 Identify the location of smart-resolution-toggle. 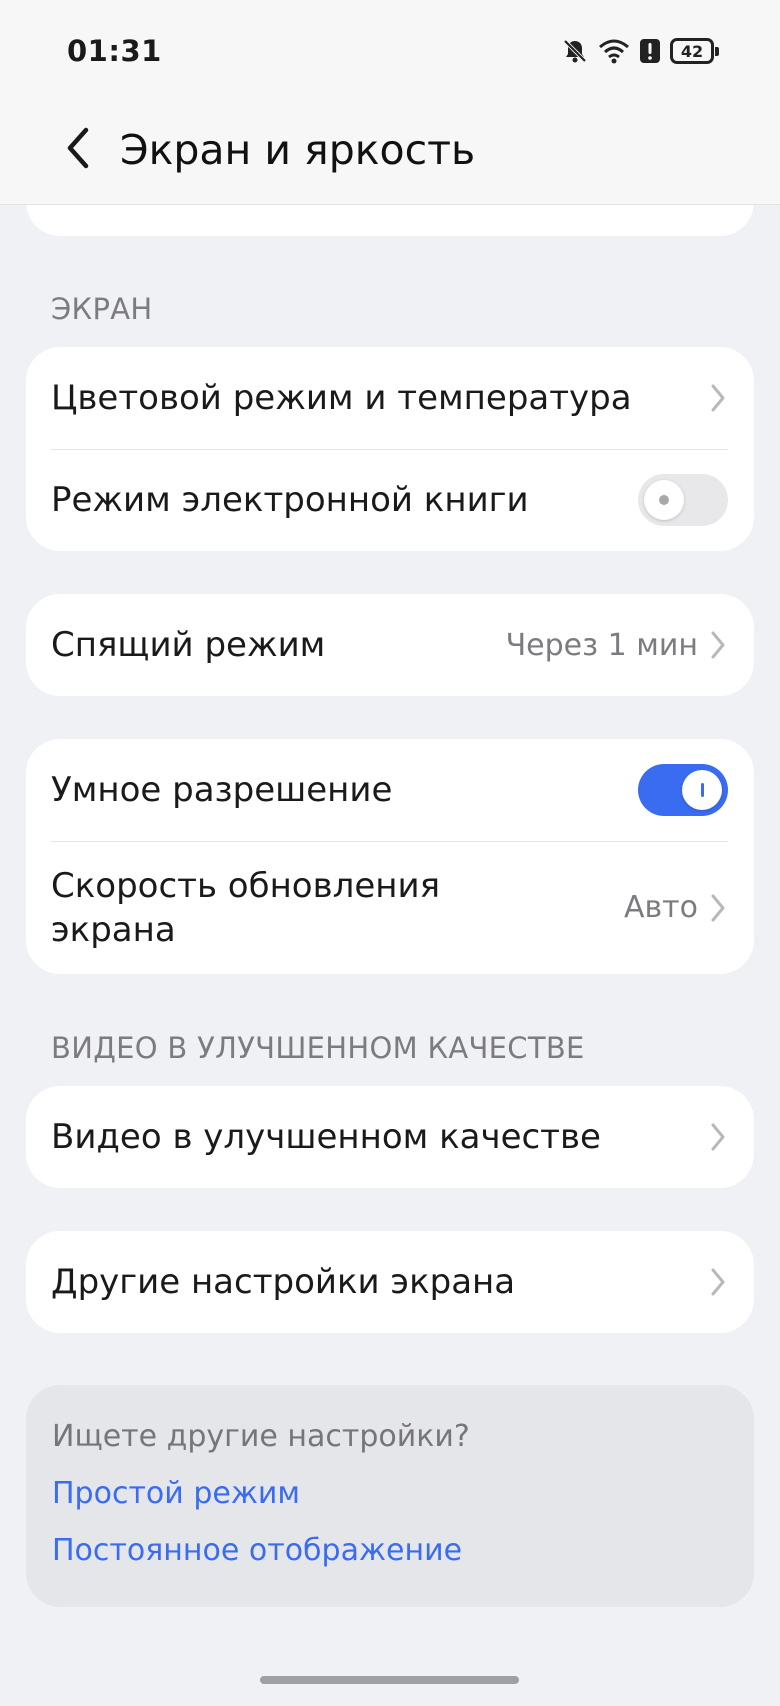
(683, 790).